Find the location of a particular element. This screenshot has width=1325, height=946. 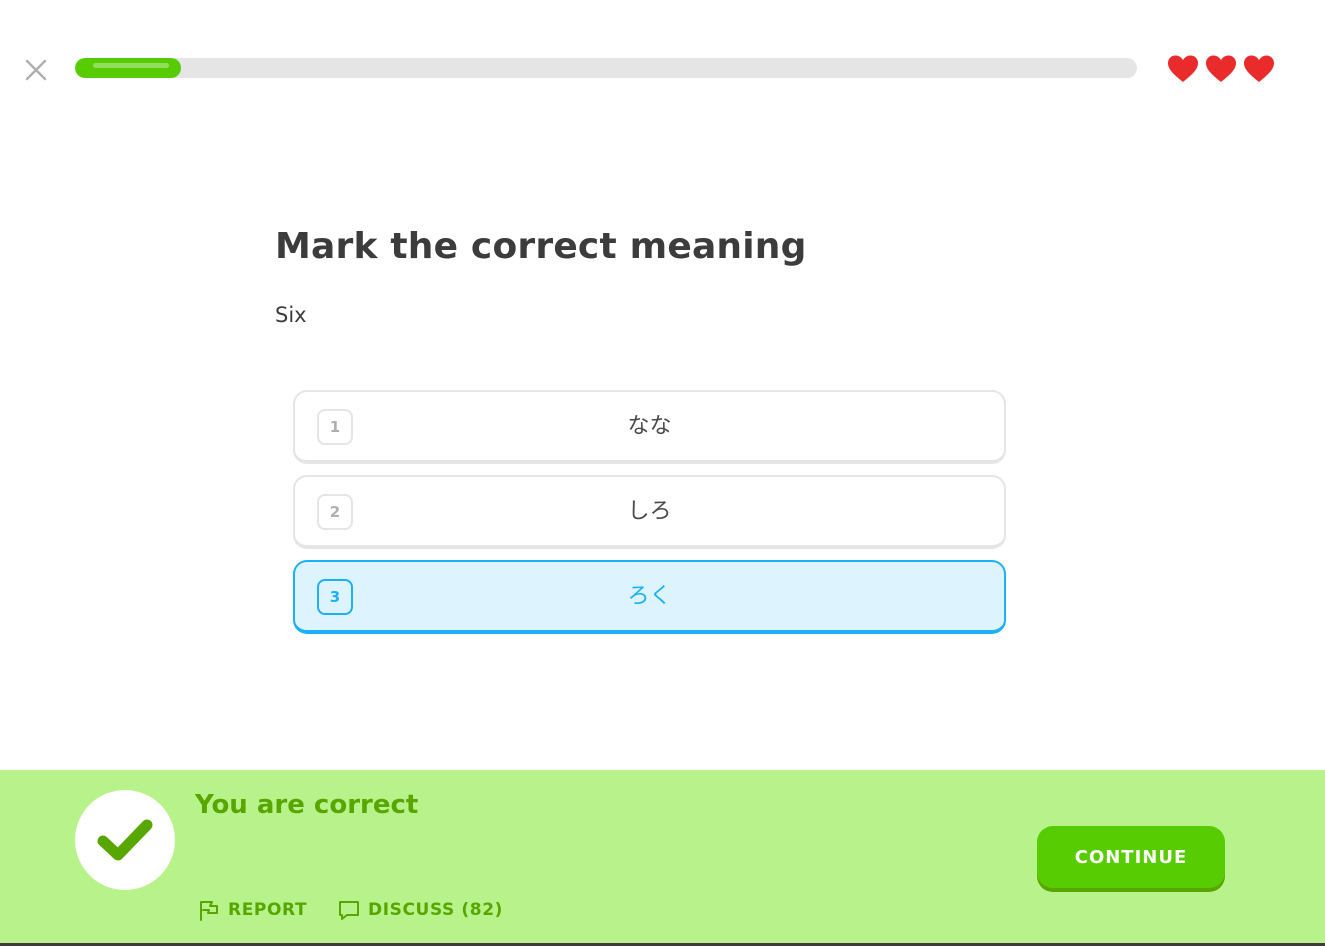

progress-fill is located at coordinates (128, 68).